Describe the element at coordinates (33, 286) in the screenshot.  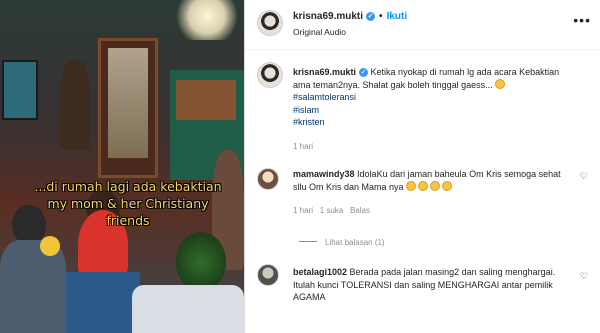
I see `person-left` at that location.